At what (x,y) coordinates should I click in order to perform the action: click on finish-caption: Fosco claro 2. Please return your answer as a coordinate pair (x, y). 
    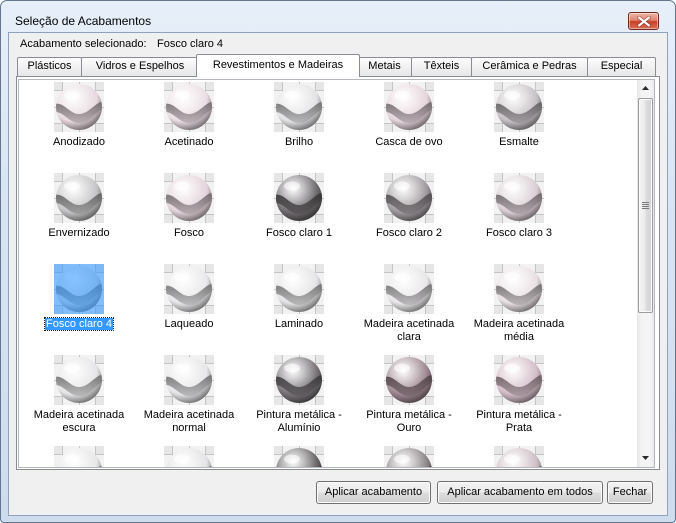
    Looking at the image, I should click on (409, 233).